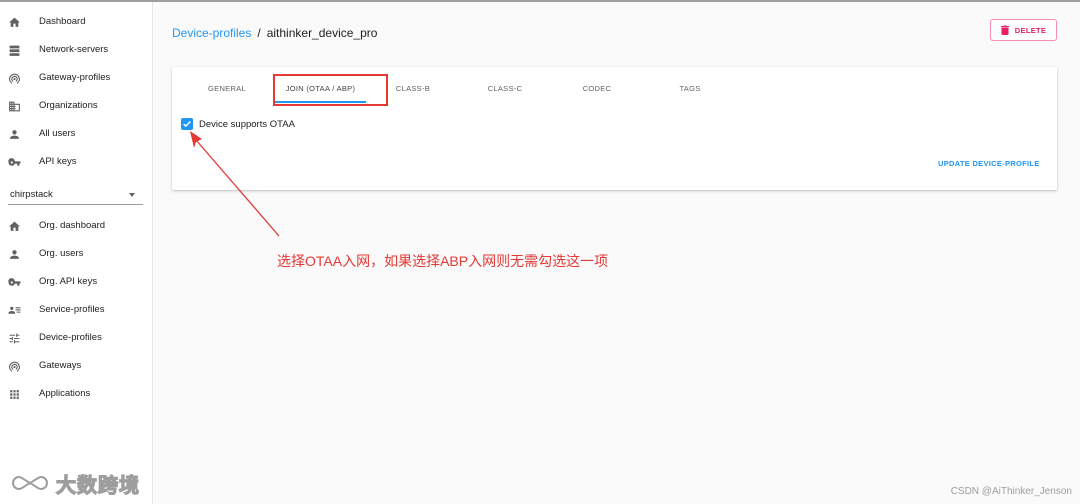  I want to click on chevron-down-icon, so click(132, 195).